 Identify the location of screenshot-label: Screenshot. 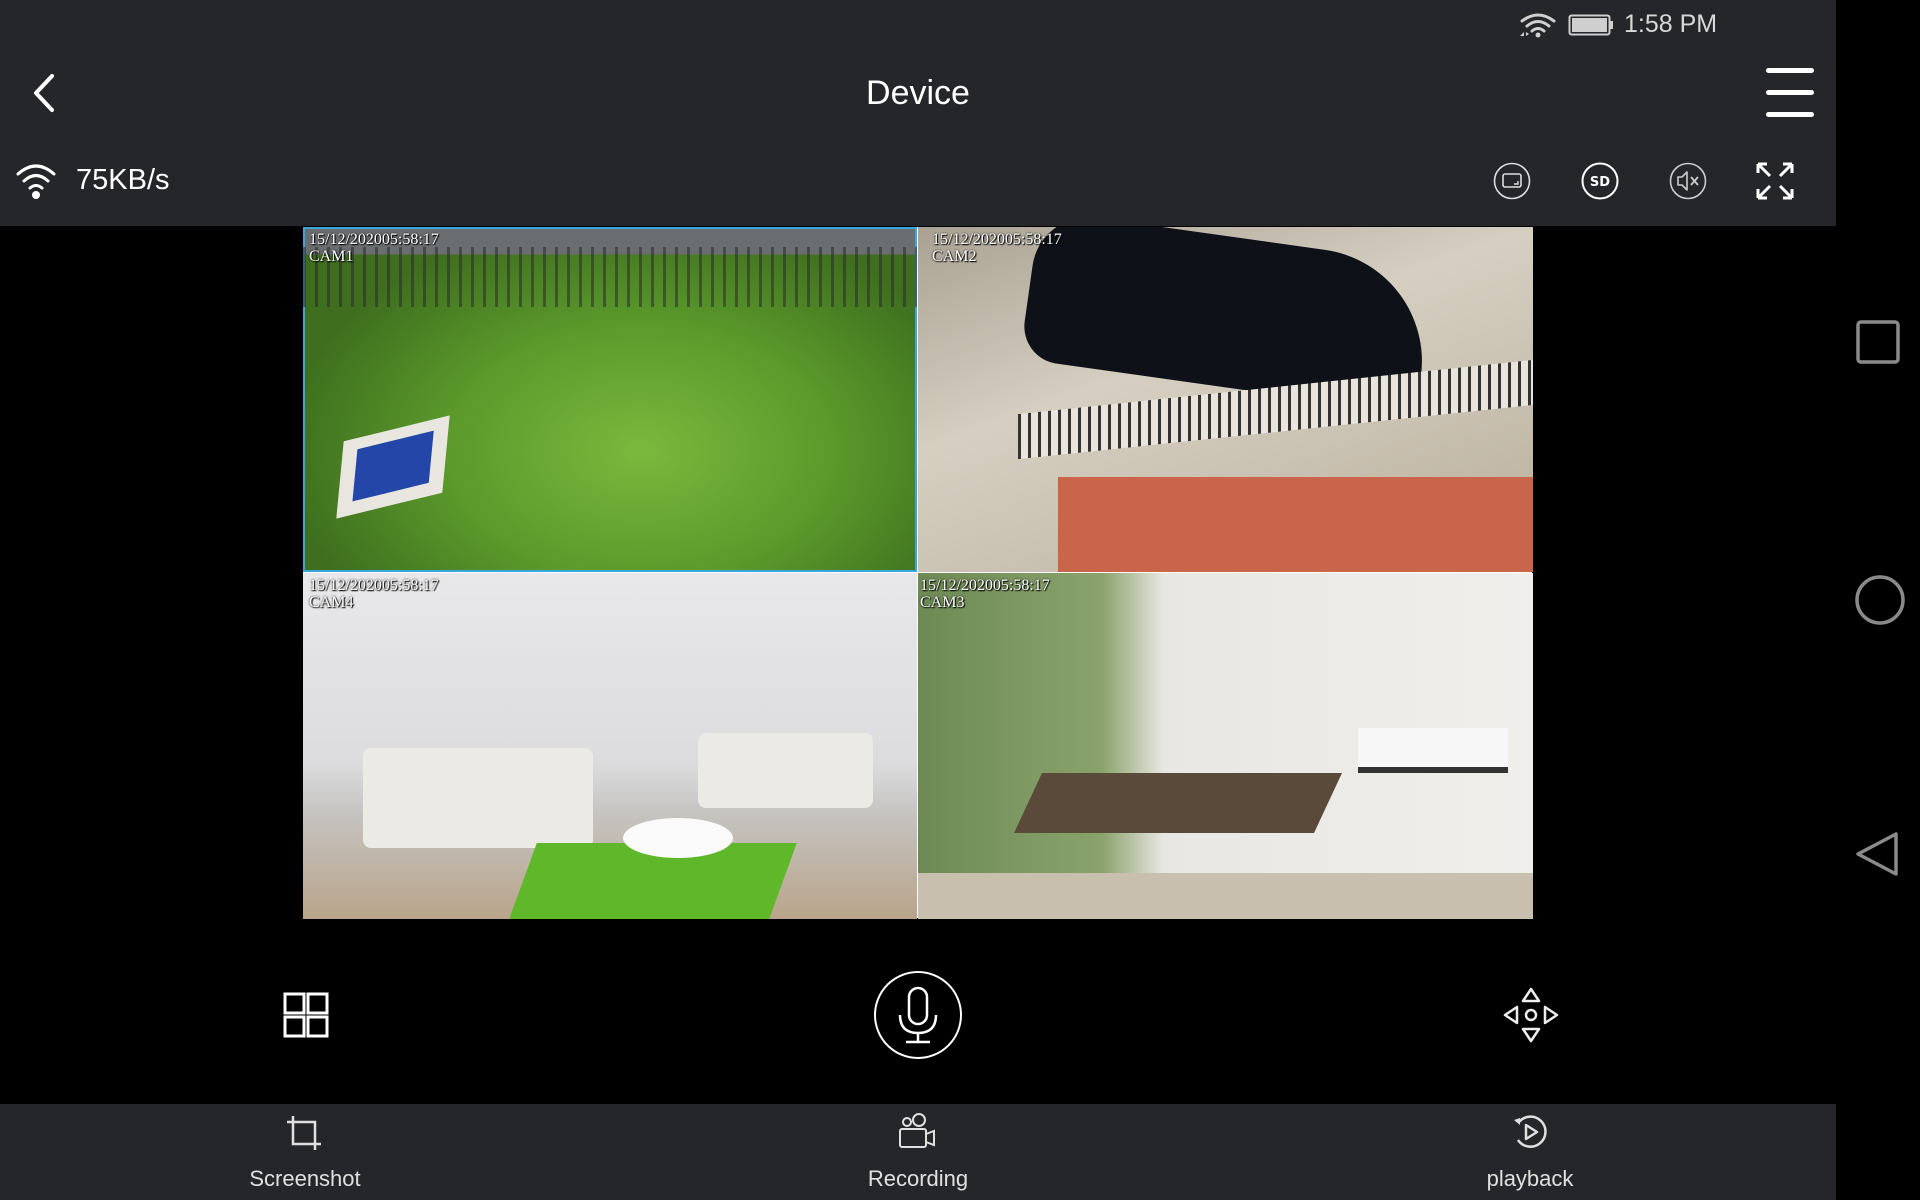
(305, 1178).